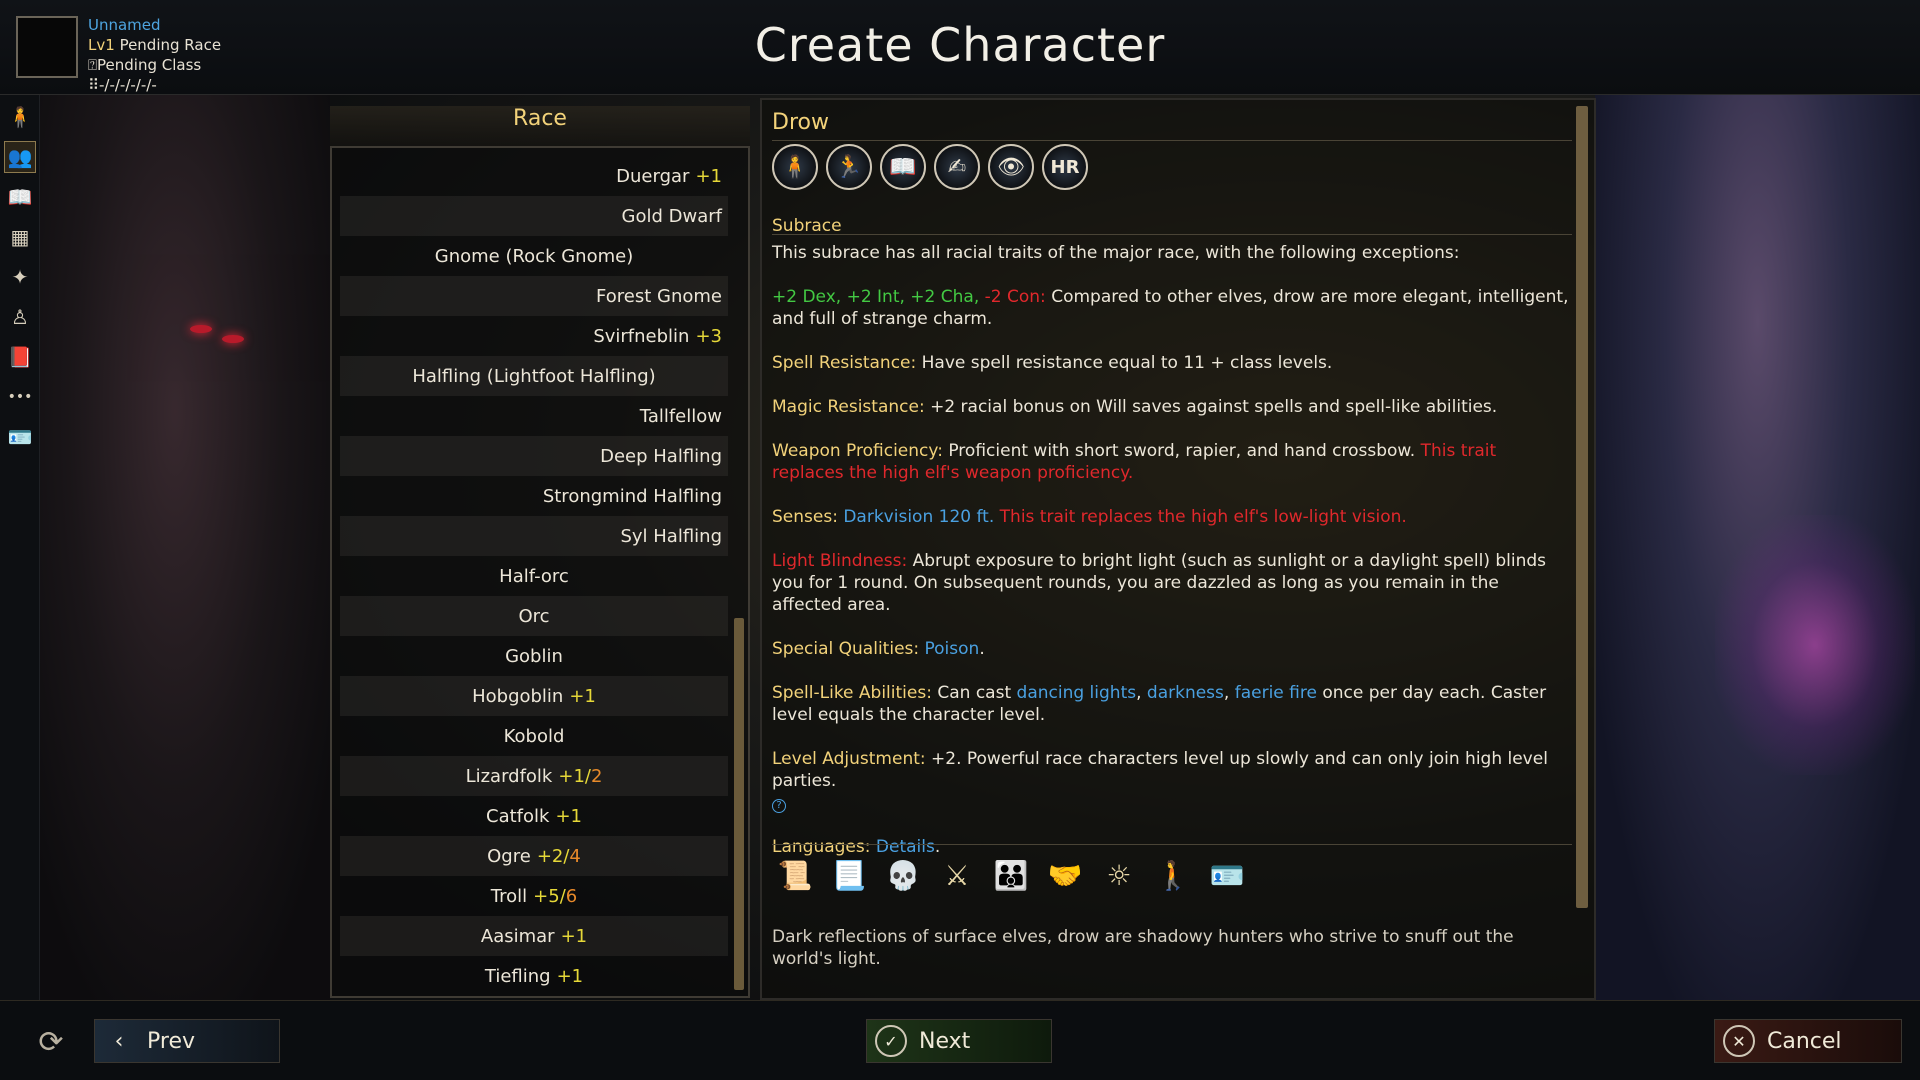  What do you see at coordinates (190, 547) in the screenshot?
I see `left-character-artwork` at bounding box center [190, 547].